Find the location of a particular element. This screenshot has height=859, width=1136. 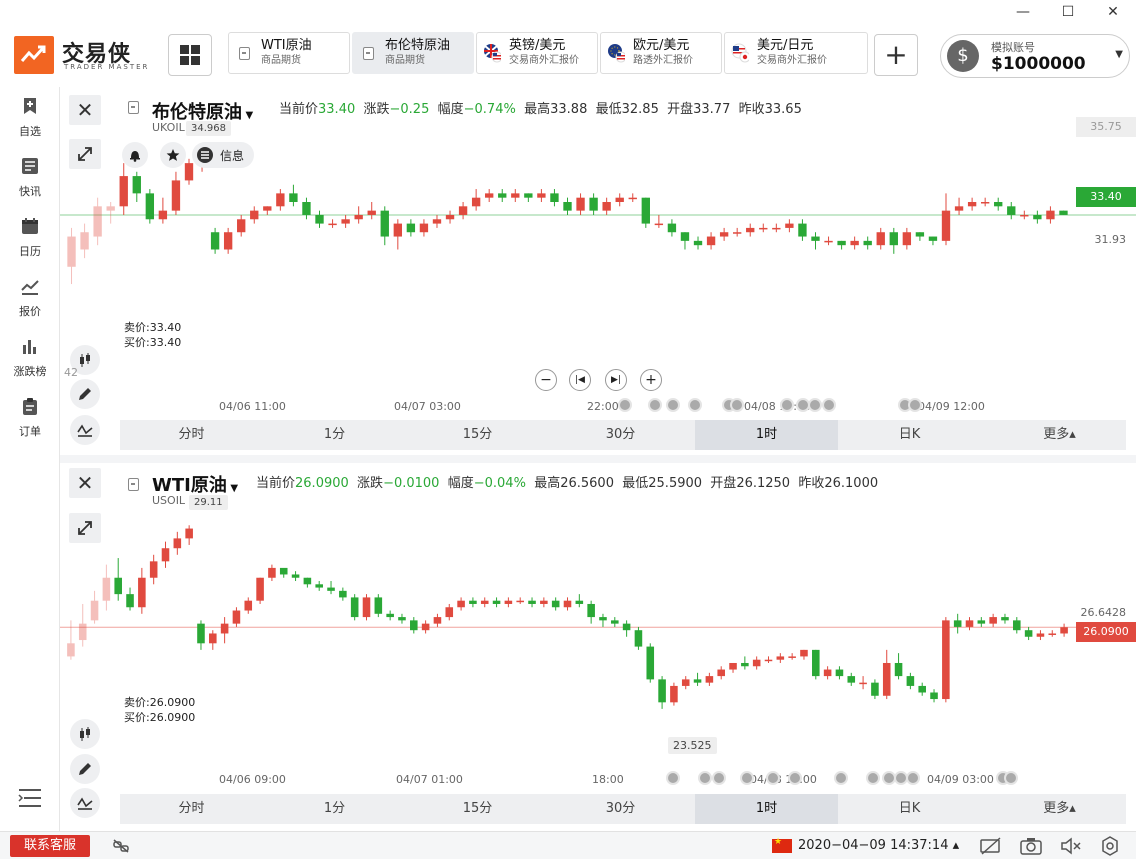

info-button: 信息 is located at coordinates (223, 155).